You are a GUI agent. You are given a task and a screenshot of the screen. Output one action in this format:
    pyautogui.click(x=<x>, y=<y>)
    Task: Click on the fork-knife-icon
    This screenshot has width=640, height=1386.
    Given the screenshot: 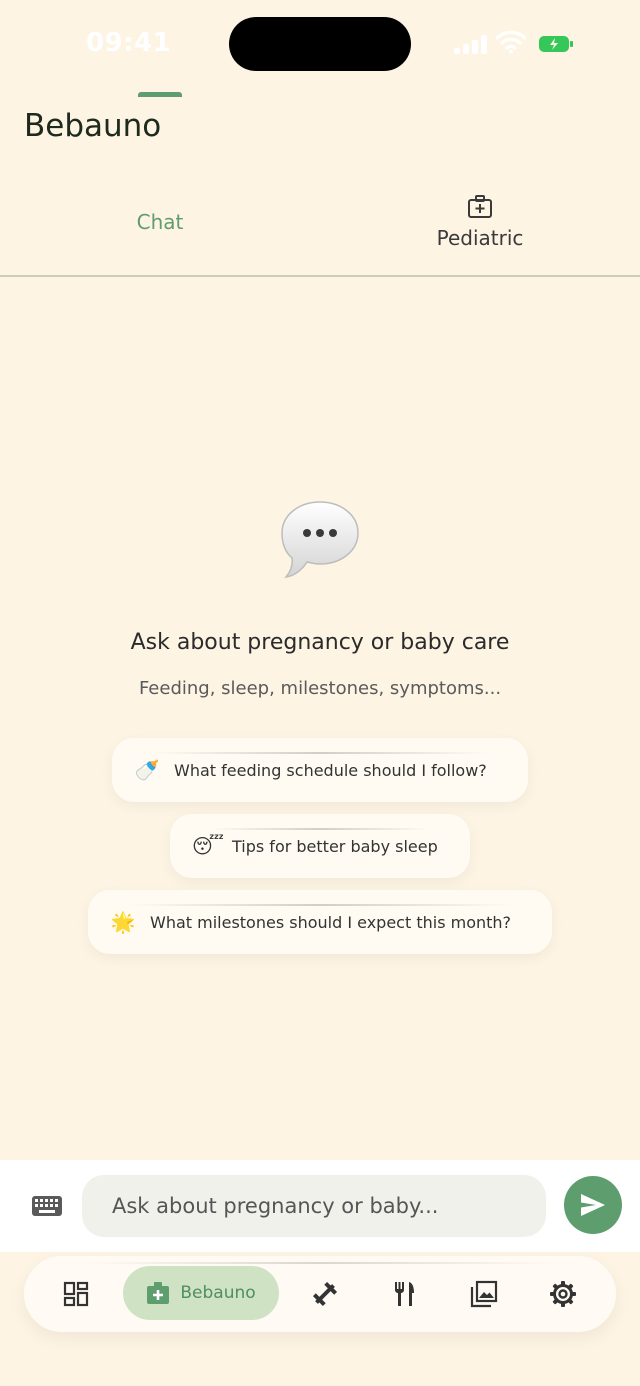 What is the action you would take?
    pyautogui.click(x=404, y=1294)
    